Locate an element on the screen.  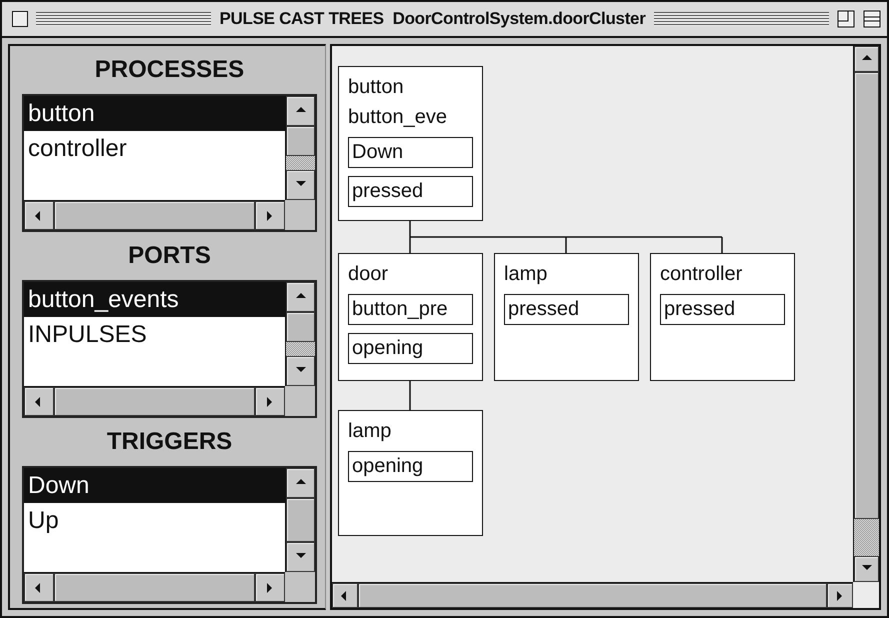
node-name: controller is located at coordinates (702, 274).